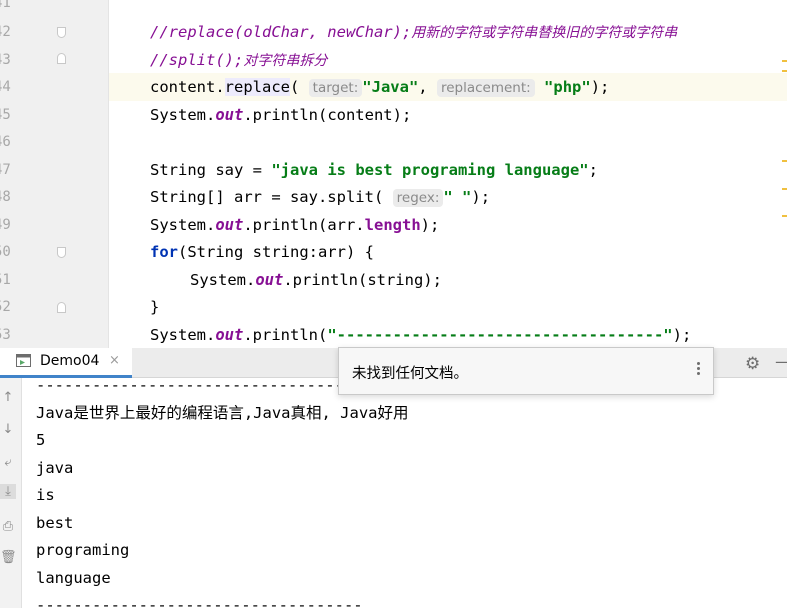  What do you see at coordinates (164, 252) in the screenshot?
I see `code-keyword: for` at bounding box center [164, 252].